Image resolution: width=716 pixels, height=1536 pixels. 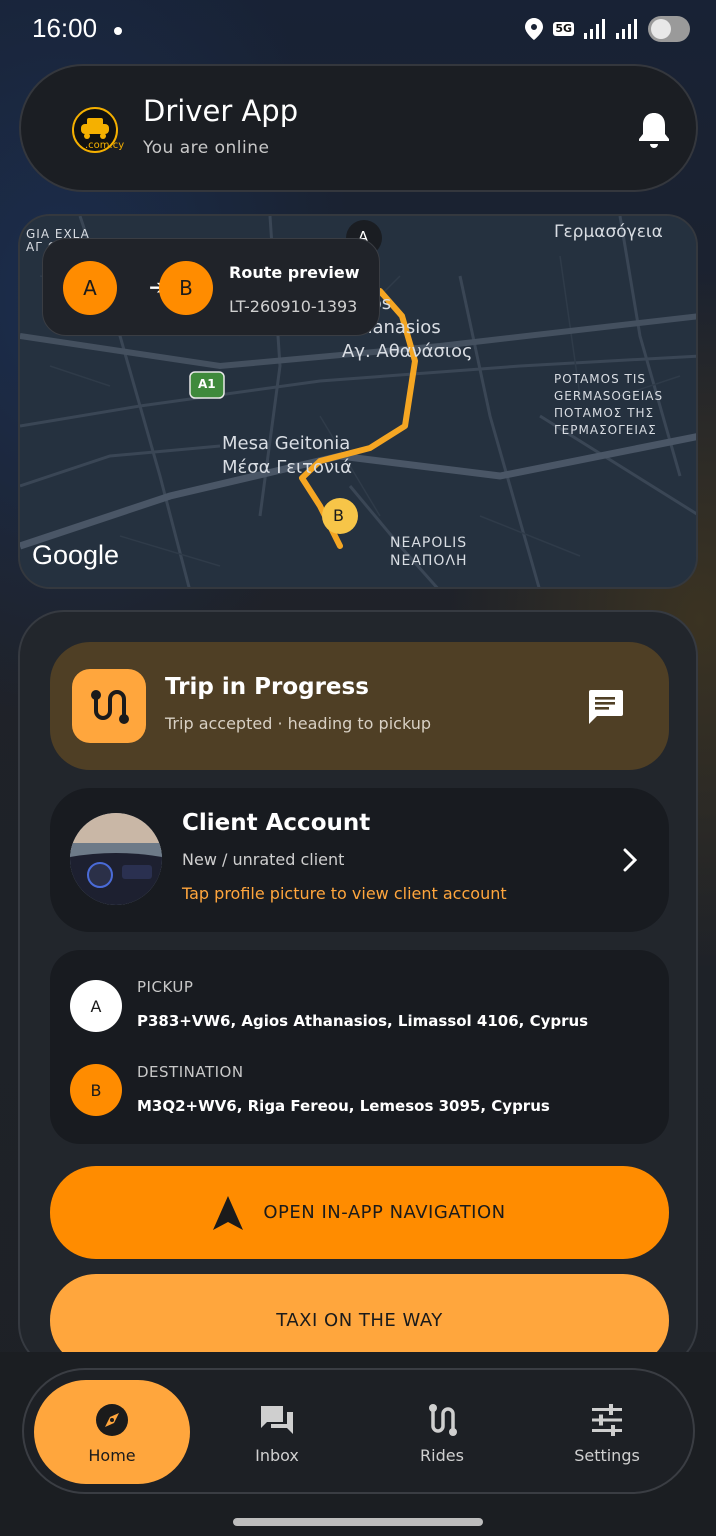 I want to click on client-title: Client Account, so click(x=276, y=823).